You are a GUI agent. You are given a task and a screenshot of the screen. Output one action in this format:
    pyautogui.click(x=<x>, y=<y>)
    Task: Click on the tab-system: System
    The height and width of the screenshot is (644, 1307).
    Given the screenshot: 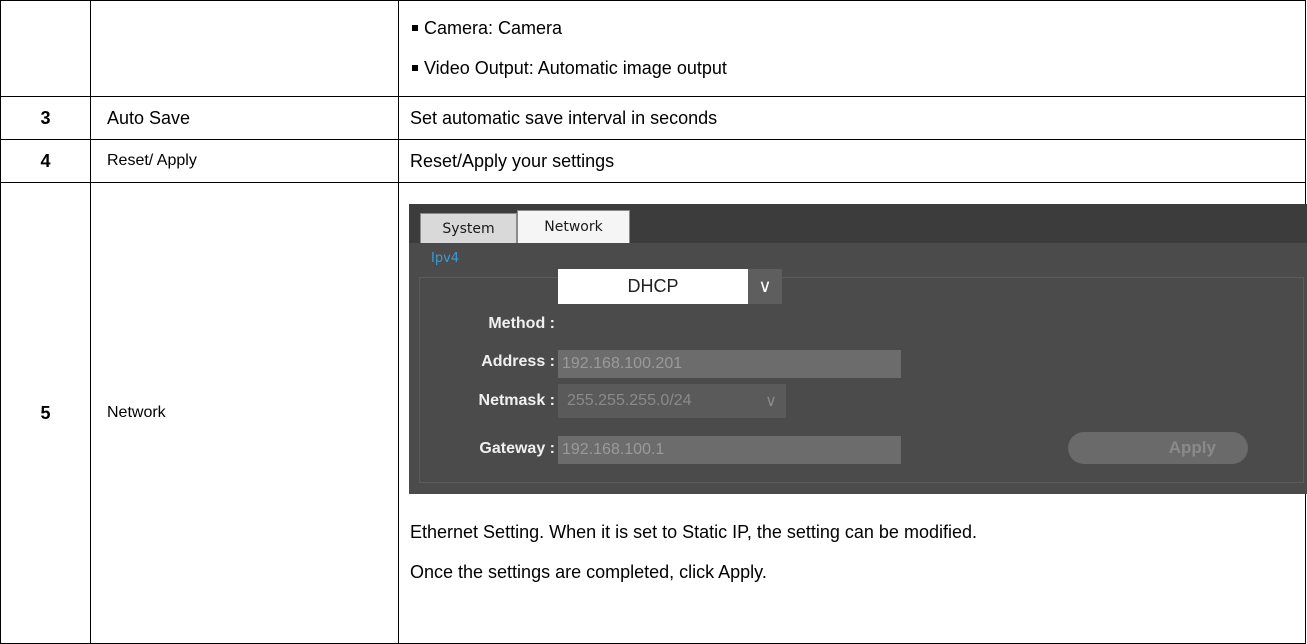 What is the action you would take?
    pyautogui.click(x=468, y=228)
    